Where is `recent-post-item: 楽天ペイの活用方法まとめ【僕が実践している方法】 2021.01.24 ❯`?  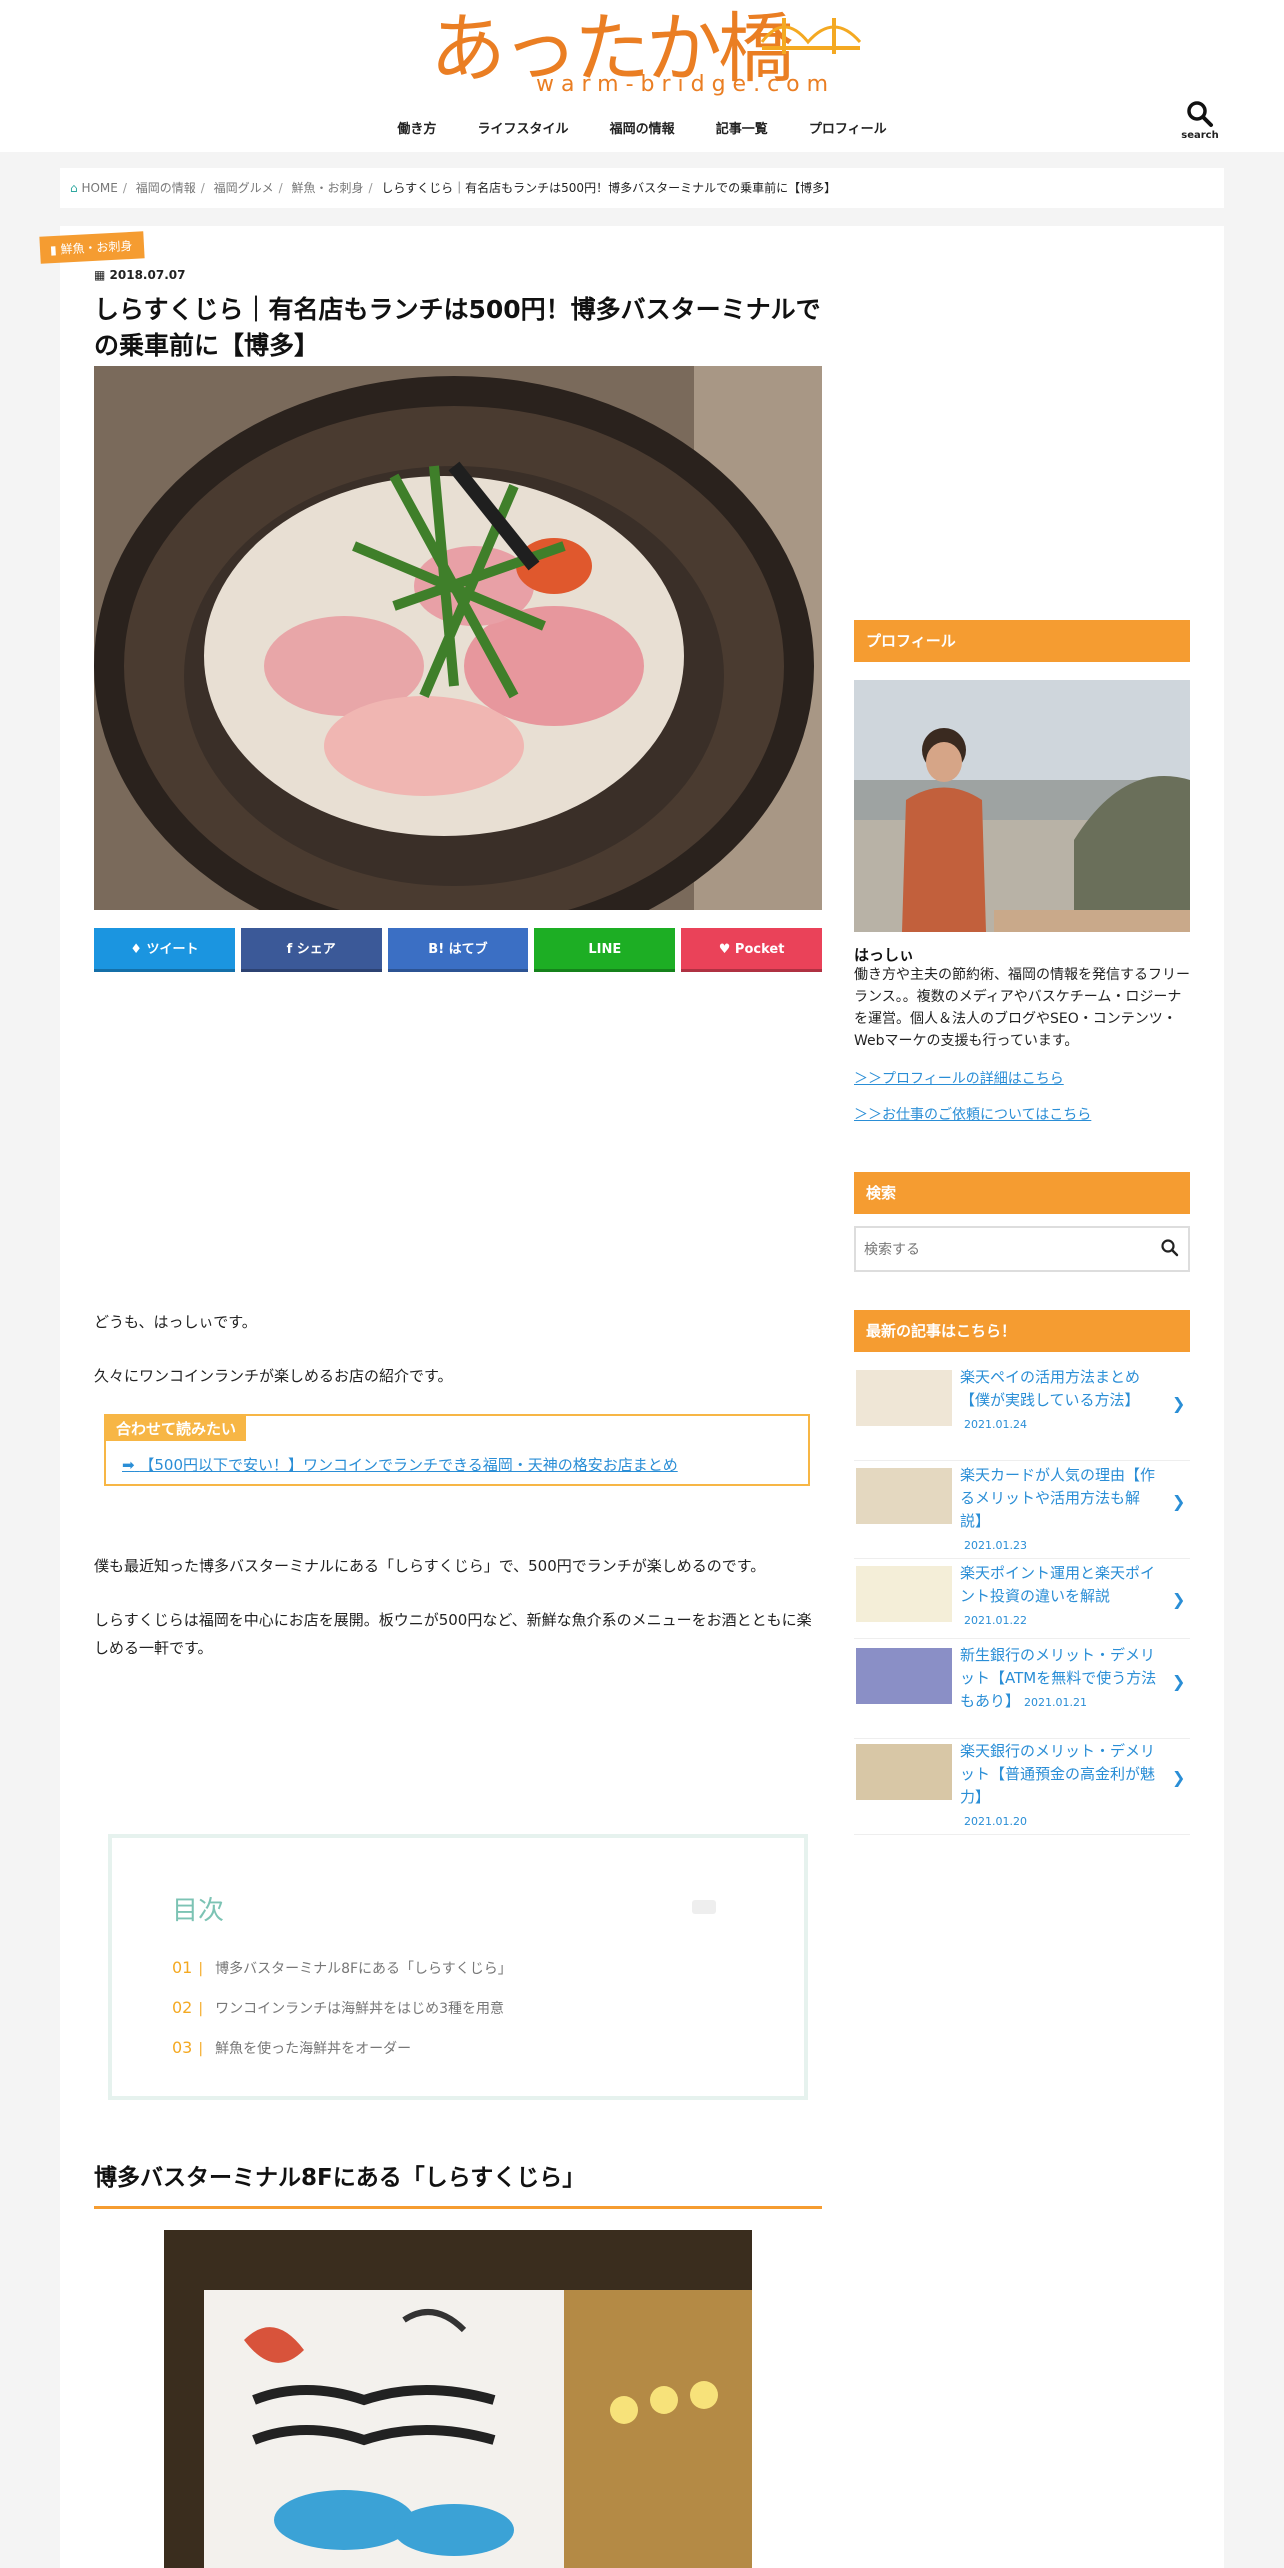 recent-post-item: 楽天ペイの活用方法まとめ【僕が実践している方法】 2021.01.24 ❯ is located at coordinates (1022, 1412).